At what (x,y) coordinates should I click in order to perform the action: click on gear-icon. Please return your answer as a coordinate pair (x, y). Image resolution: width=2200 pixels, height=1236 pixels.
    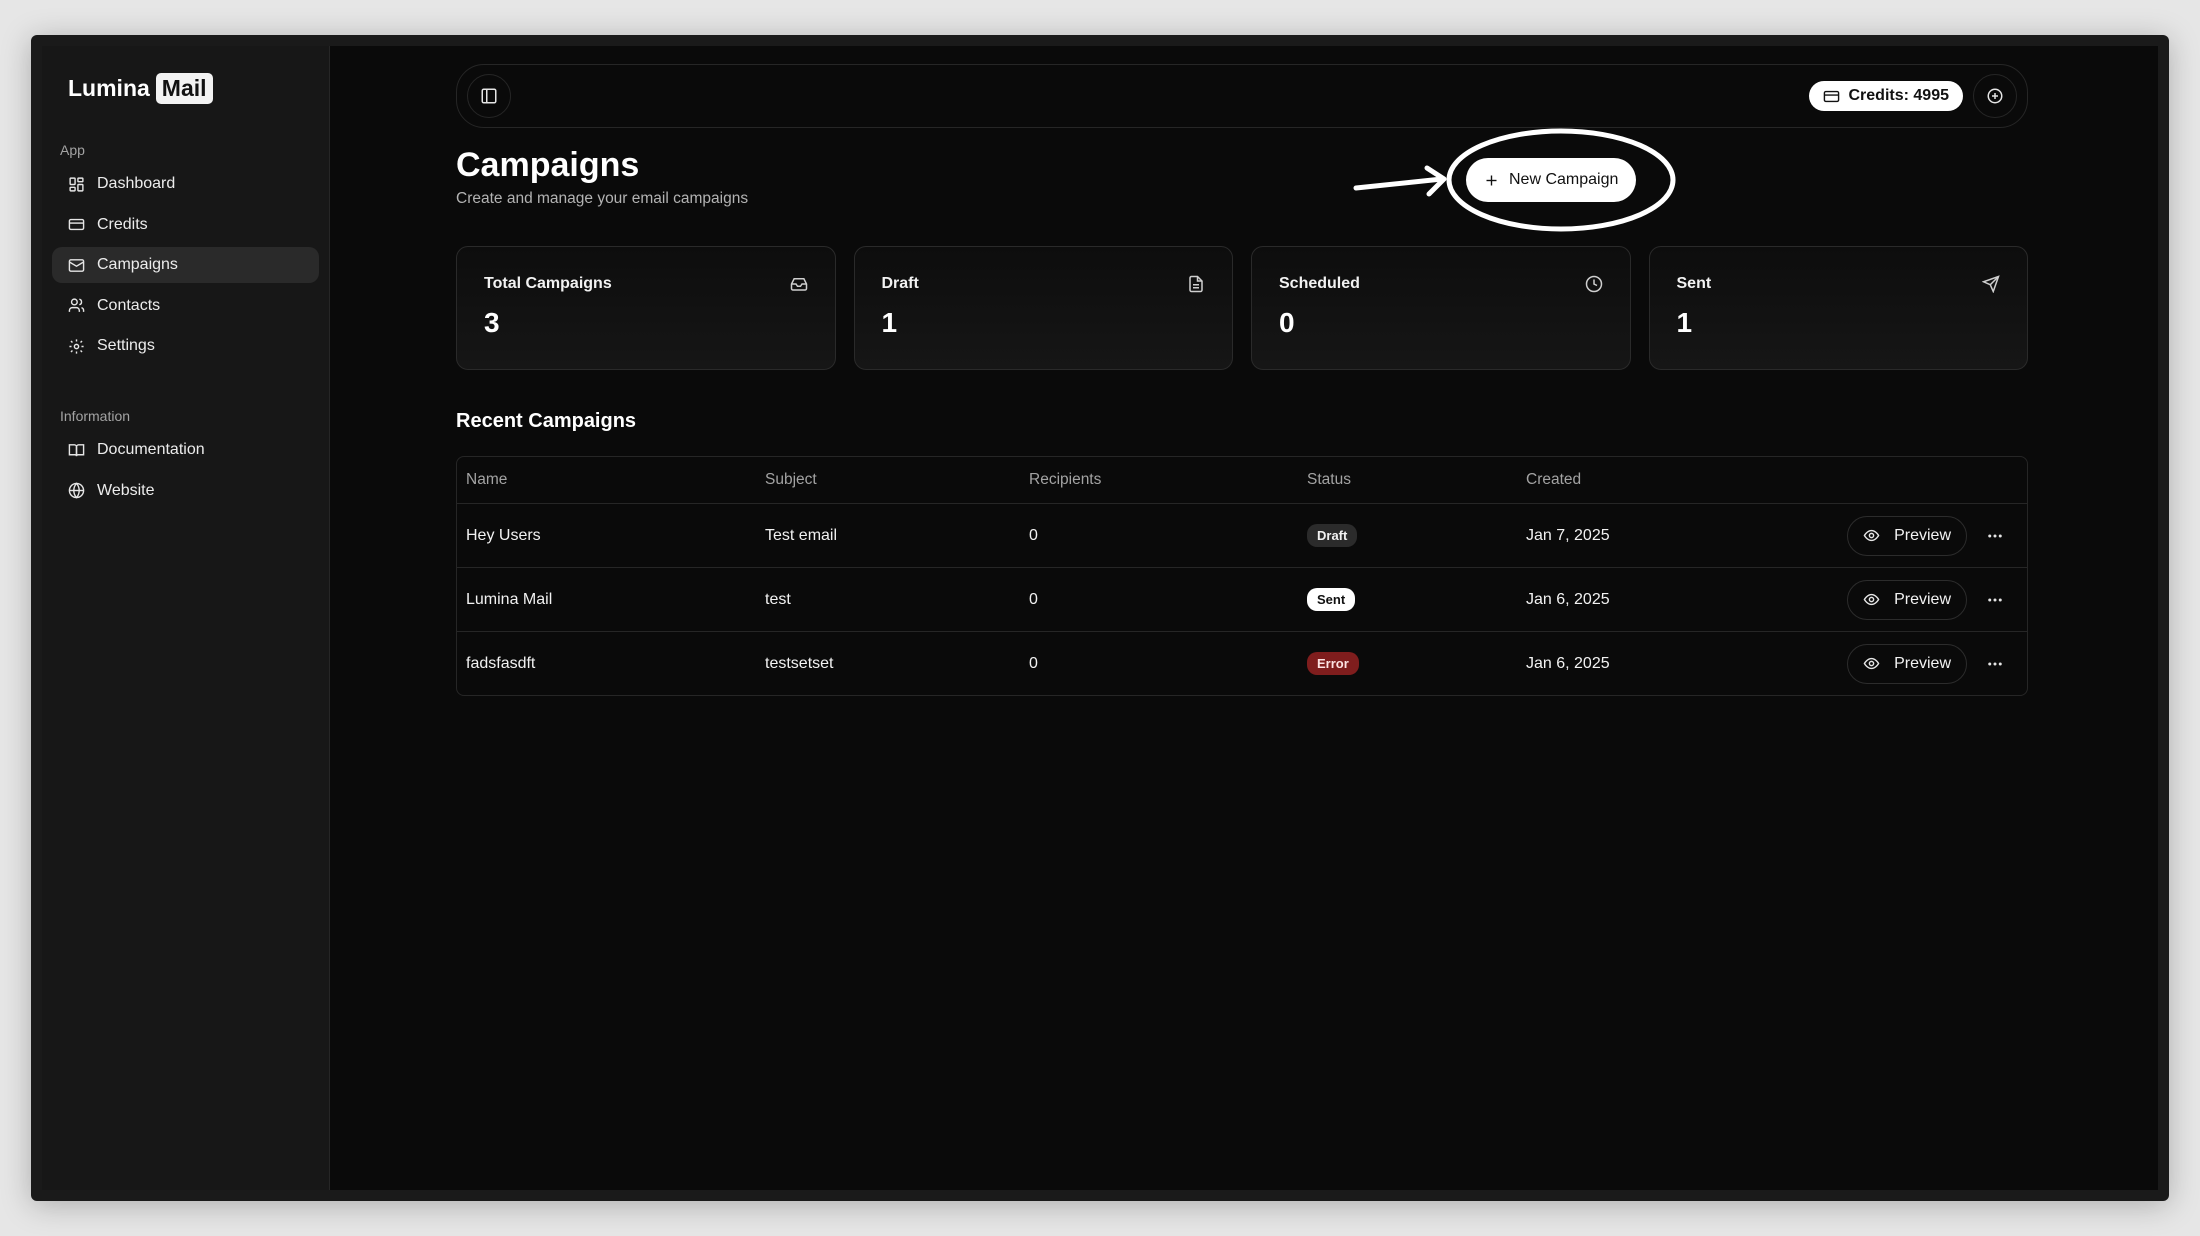
    Looking at the image, I should click on (76, 346).